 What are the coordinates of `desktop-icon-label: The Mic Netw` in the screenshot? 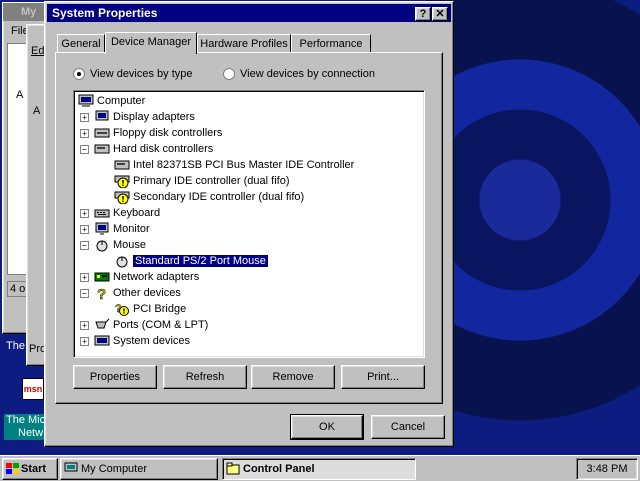 It's located at (26, 427).